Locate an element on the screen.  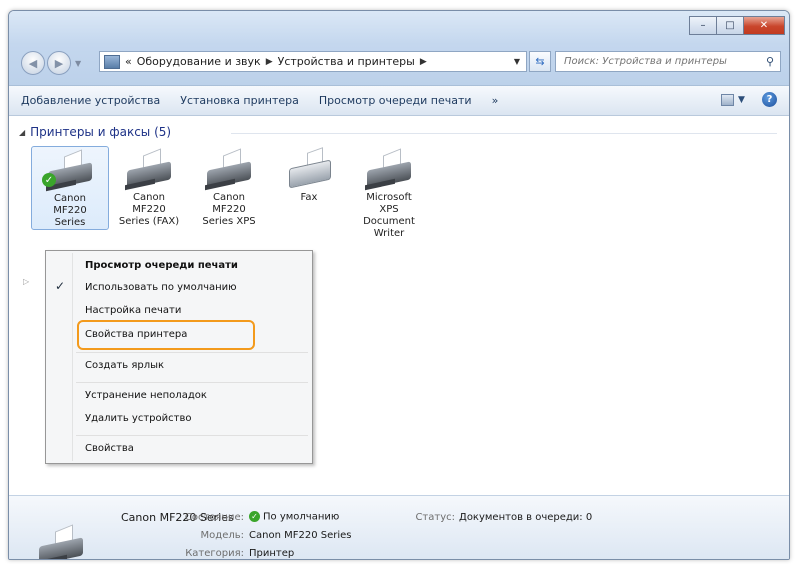
more-commands-button: » is located at coordinates (495, 100).